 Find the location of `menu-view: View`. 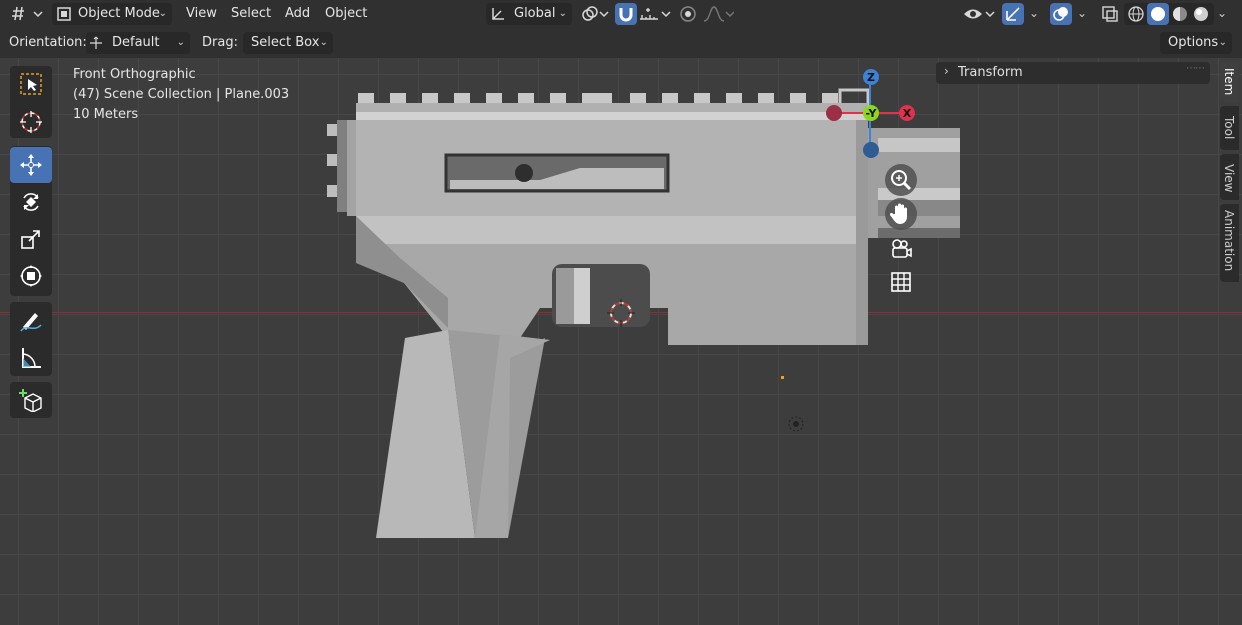

menu-view: View is located at coordinates (201, 13).